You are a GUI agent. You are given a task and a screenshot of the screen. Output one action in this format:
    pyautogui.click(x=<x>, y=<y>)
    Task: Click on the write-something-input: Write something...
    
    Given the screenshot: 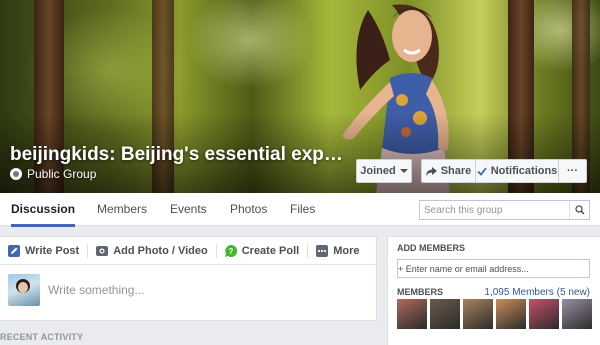 What is the action you would take?
    pyautogui.click(x=96, y=290)
    